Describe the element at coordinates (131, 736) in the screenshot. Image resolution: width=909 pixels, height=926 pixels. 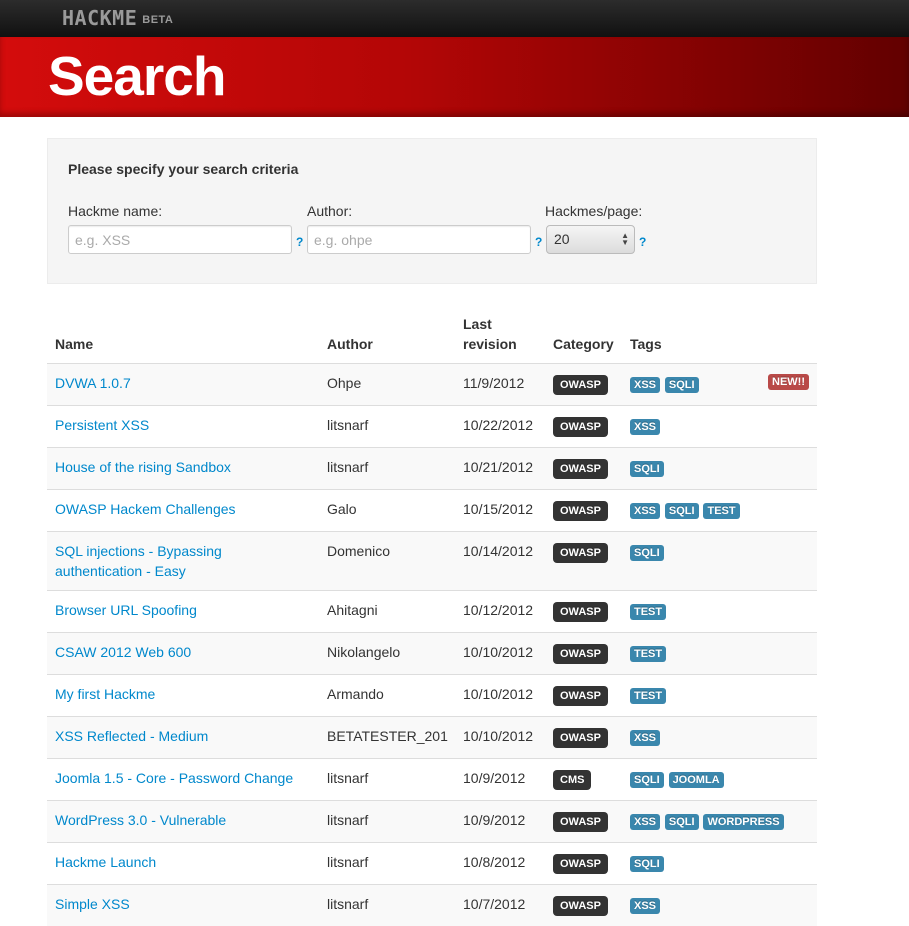
I see `hackme-link: XSS Reflected - Medium` at that location.